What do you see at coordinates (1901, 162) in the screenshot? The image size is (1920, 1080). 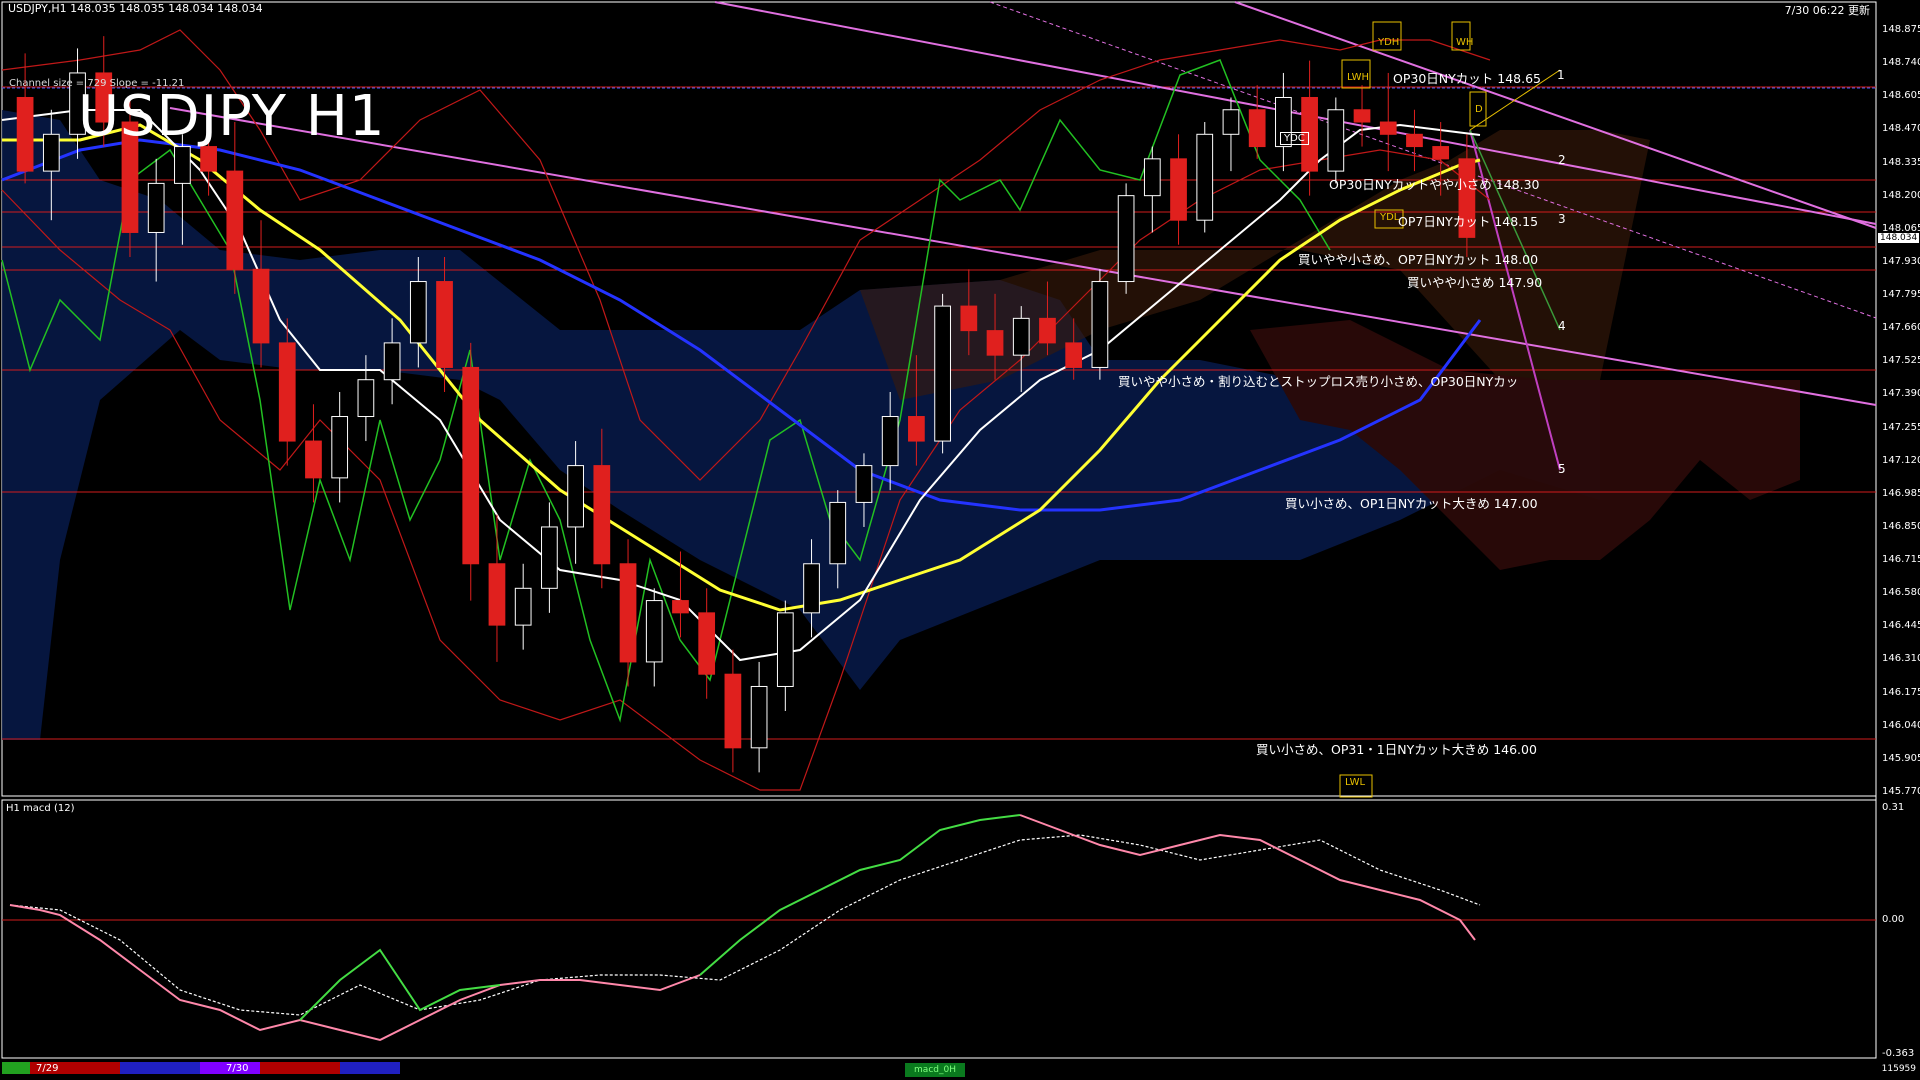 I see `y-tick-label: 148.335` at bounding box center [1901, 162].